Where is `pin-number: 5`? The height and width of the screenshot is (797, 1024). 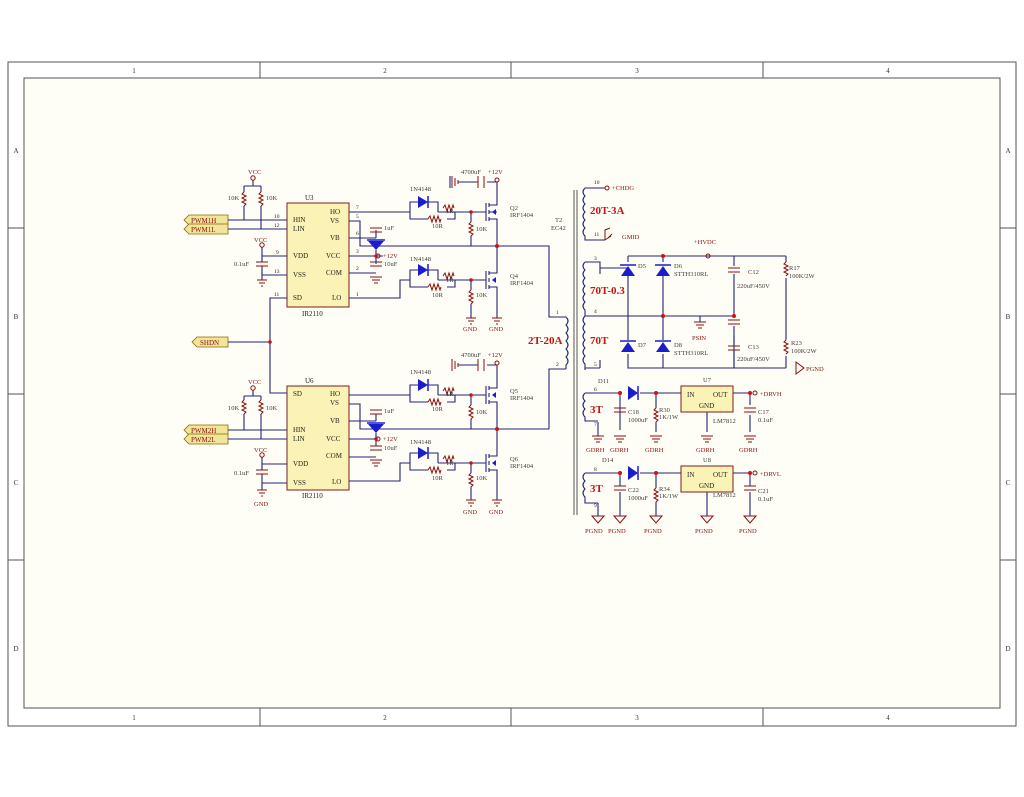
pin-number: 5 is located at coordinates (595, 365).